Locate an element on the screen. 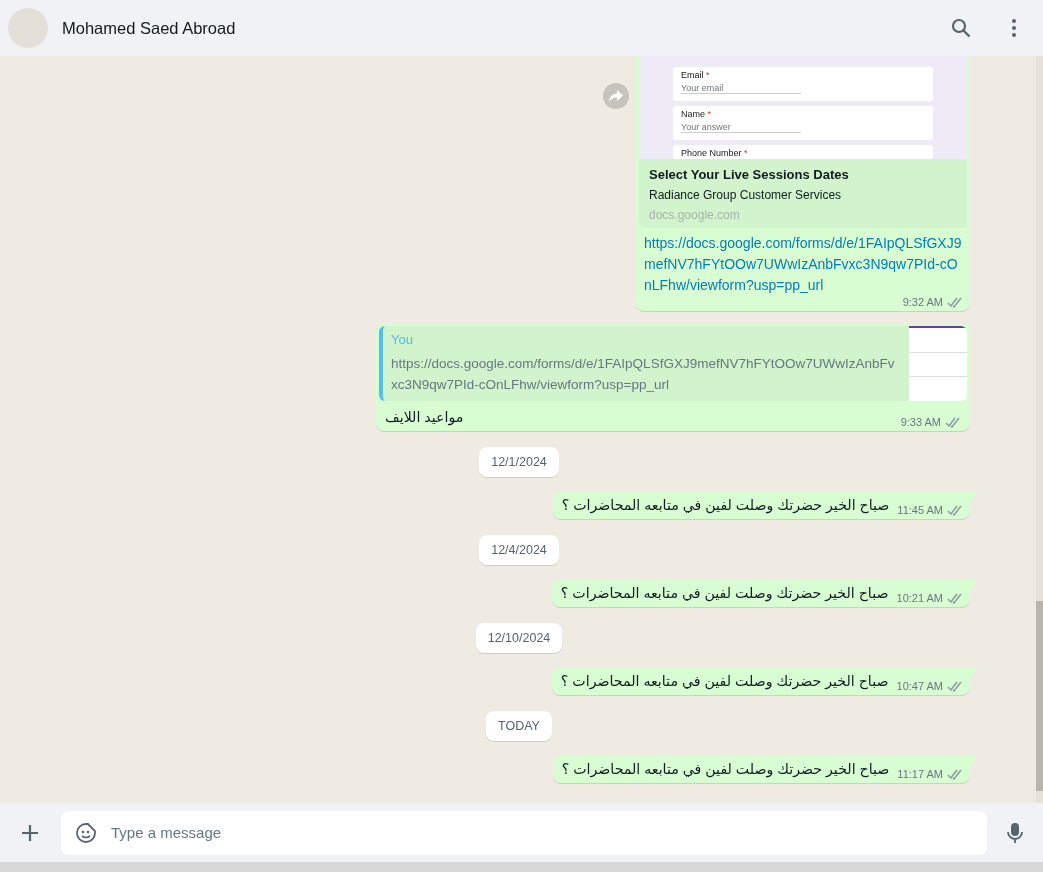  contact-name: Mohamed Saed Abroad is located at coordinates (492, 28).